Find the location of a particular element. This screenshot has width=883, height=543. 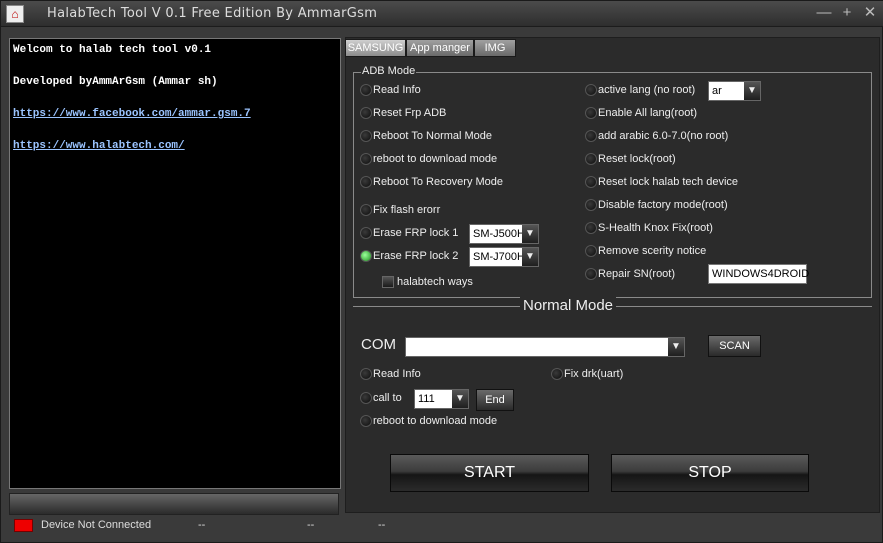

website-link: https://www.halabtech.com/ is located at coordinates (99, 146).